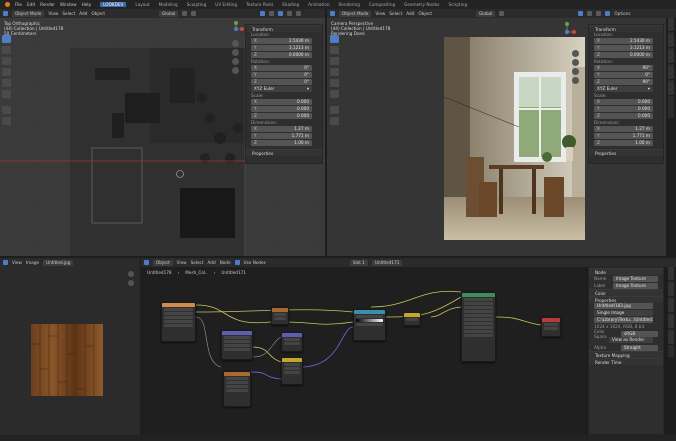 This screenshot has width=676, height=441. I want to click on right-move-tool-icon, so click(334, 61).